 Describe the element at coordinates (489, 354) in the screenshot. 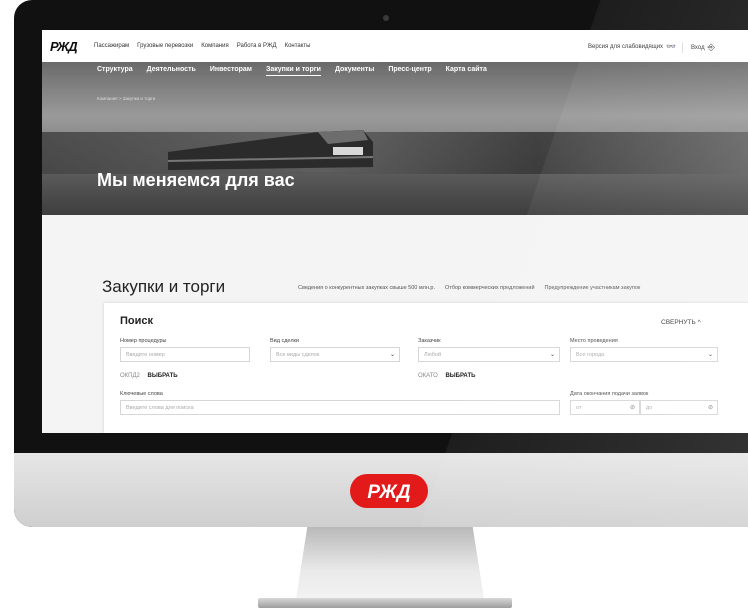

I see `customer-select: Любой ⌄` at that location.